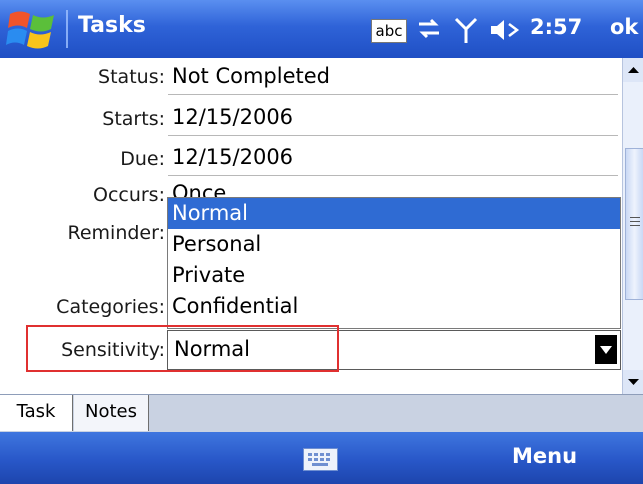 Image resolution: width=643 pixels, height=484 pixels. I want to click on reminder-label: Reminder:, so click(116, 233).